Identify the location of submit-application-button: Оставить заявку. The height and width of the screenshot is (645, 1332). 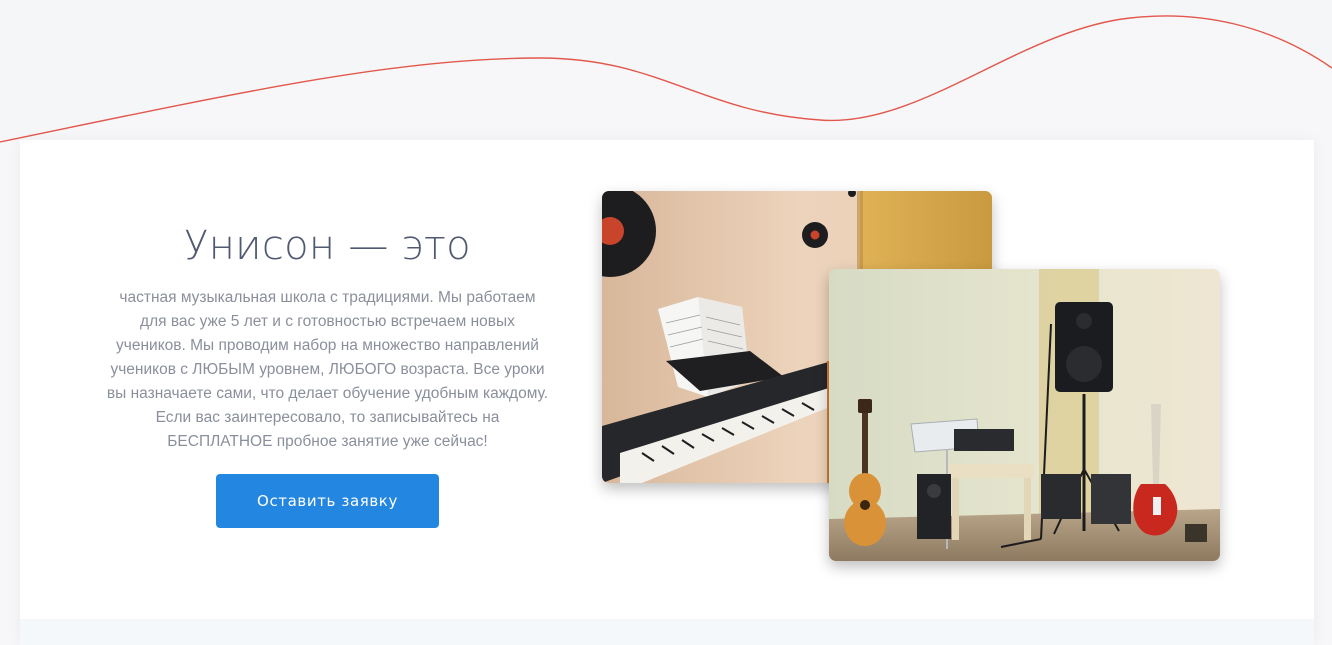
(327, 501).